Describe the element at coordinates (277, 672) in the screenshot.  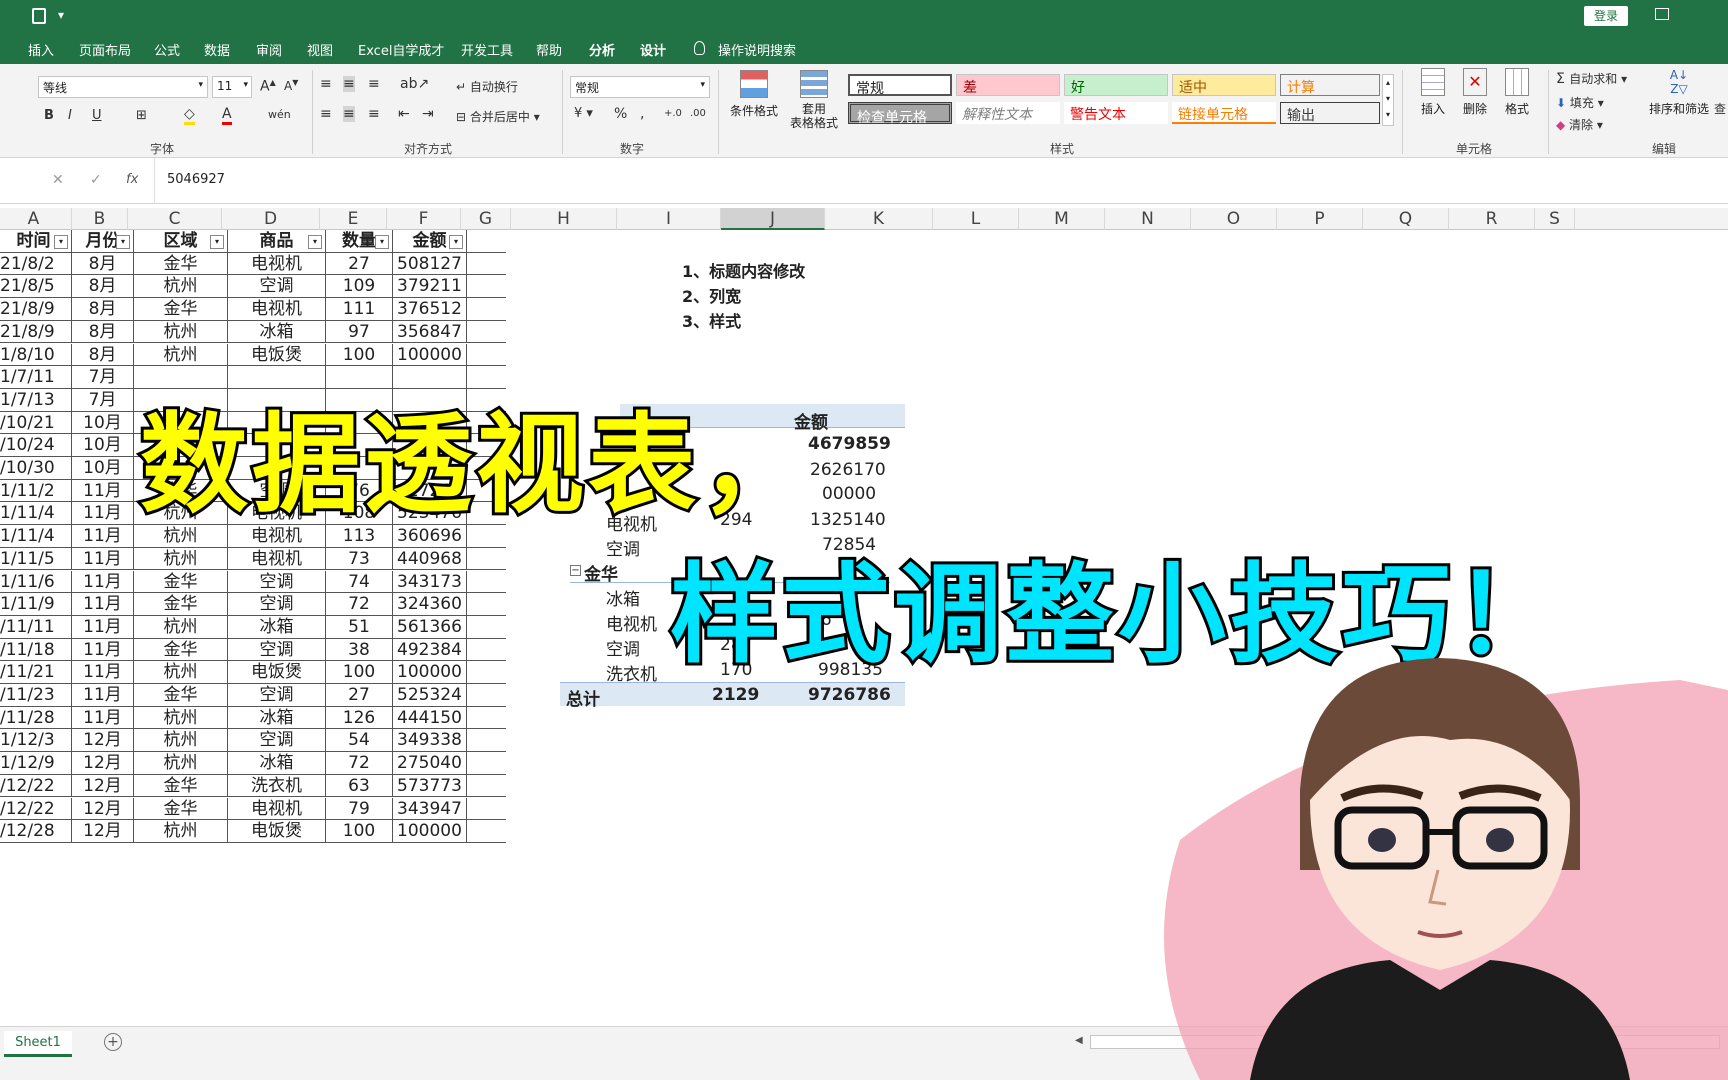
I see `table-cell: 电饭煲` at that location.